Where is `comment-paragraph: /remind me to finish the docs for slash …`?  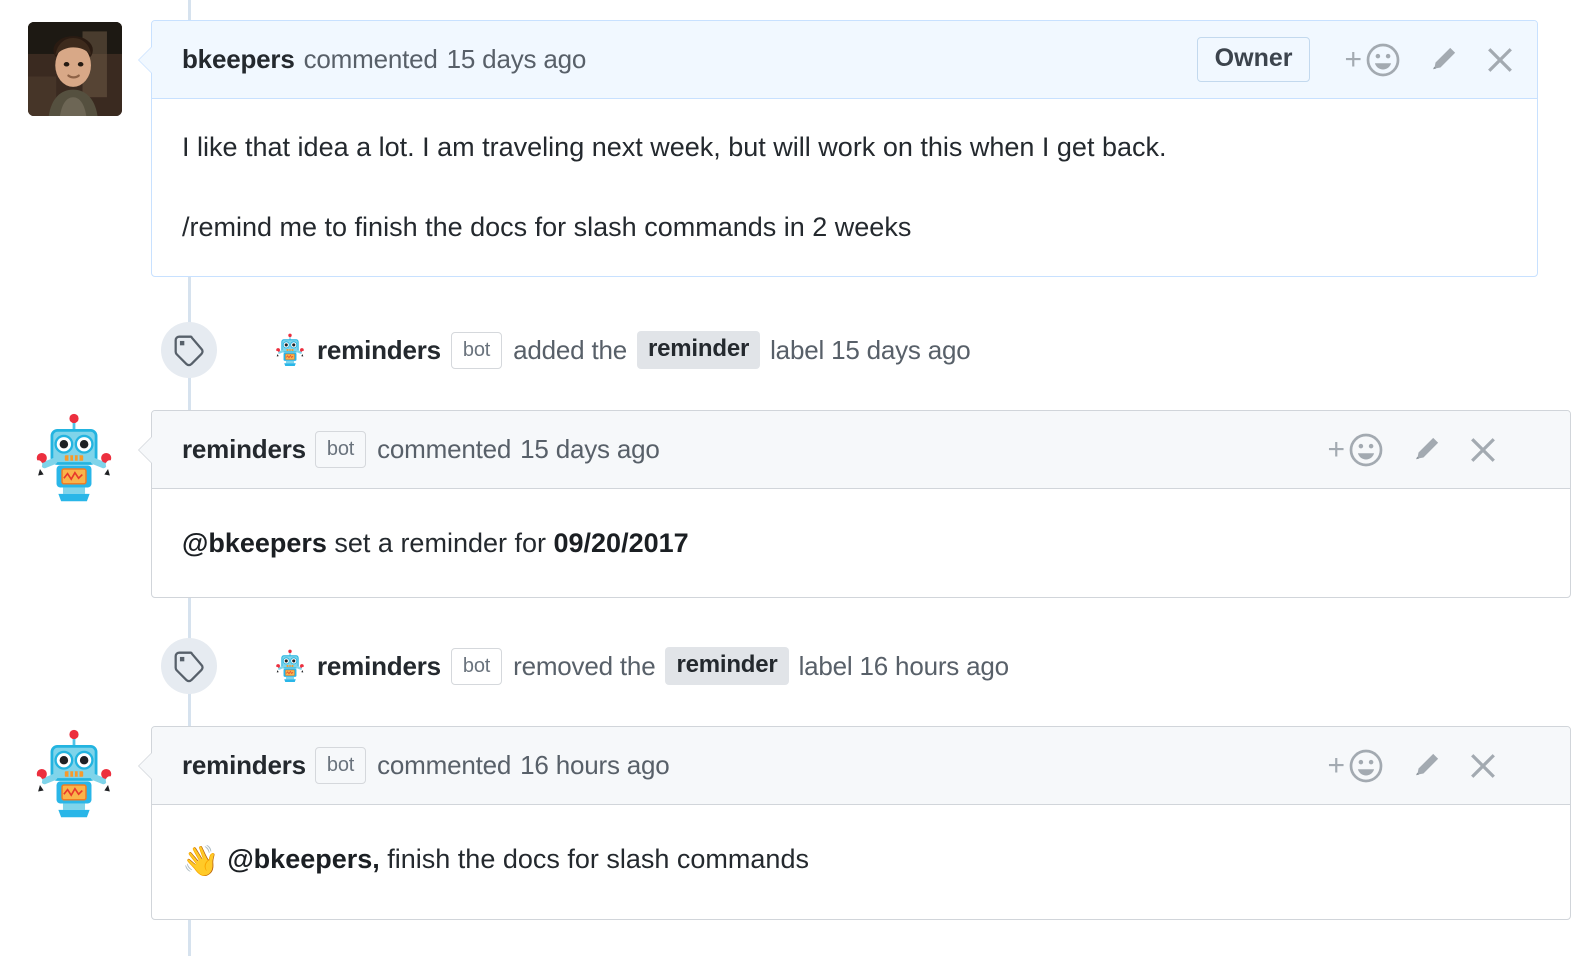 comment-paragraph: /remind me to finish the docs for slash … is located at coordinates (547, 227).